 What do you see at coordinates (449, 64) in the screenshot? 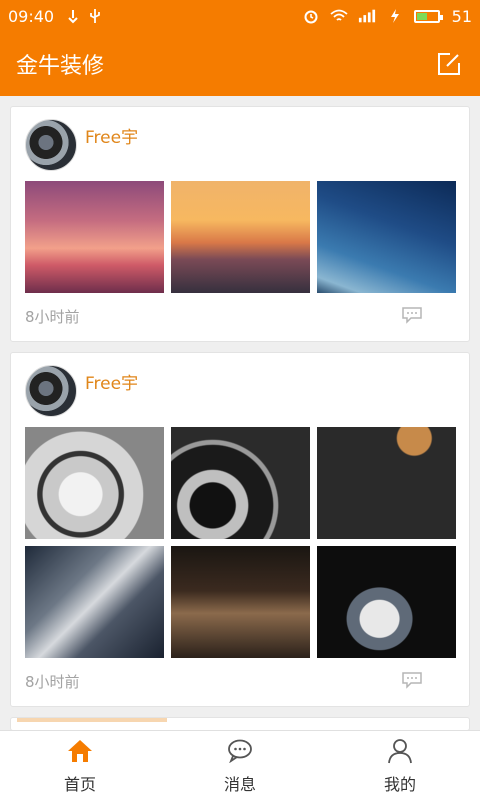
I see `edit-icon` at bounding box center [449, 64].